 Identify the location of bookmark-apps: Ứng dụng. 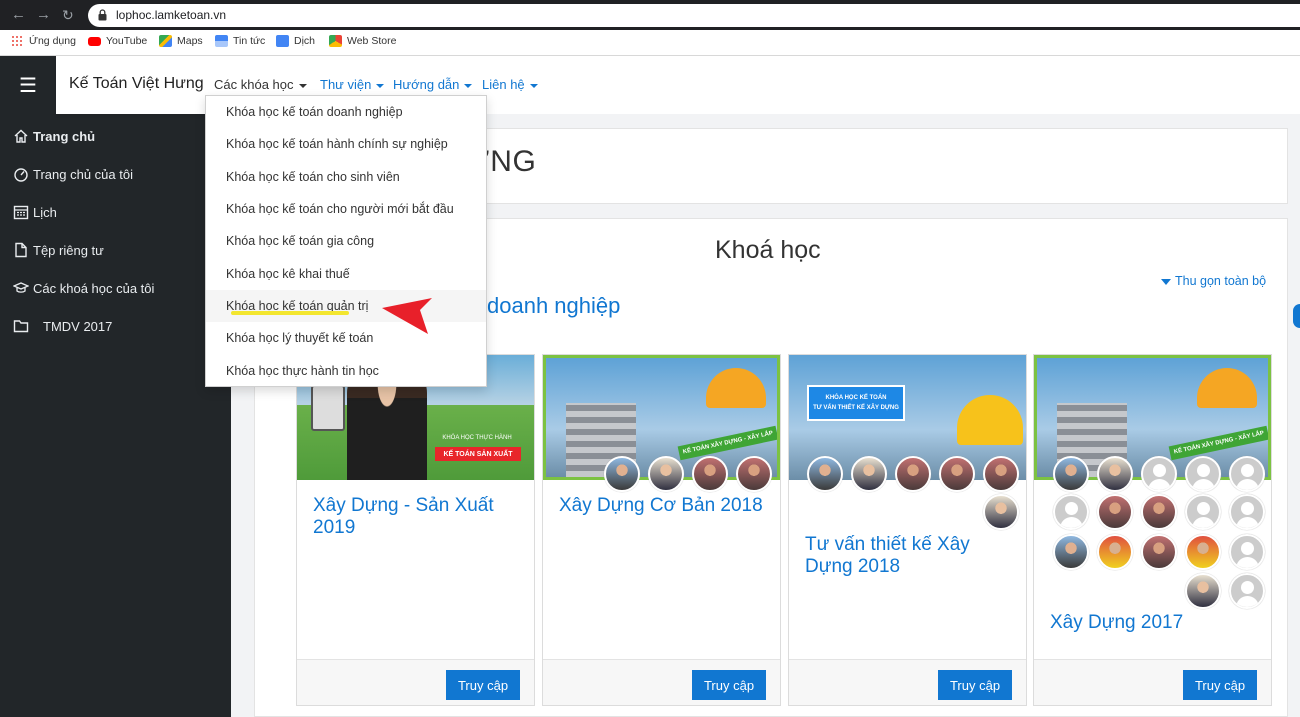
(43, 41).